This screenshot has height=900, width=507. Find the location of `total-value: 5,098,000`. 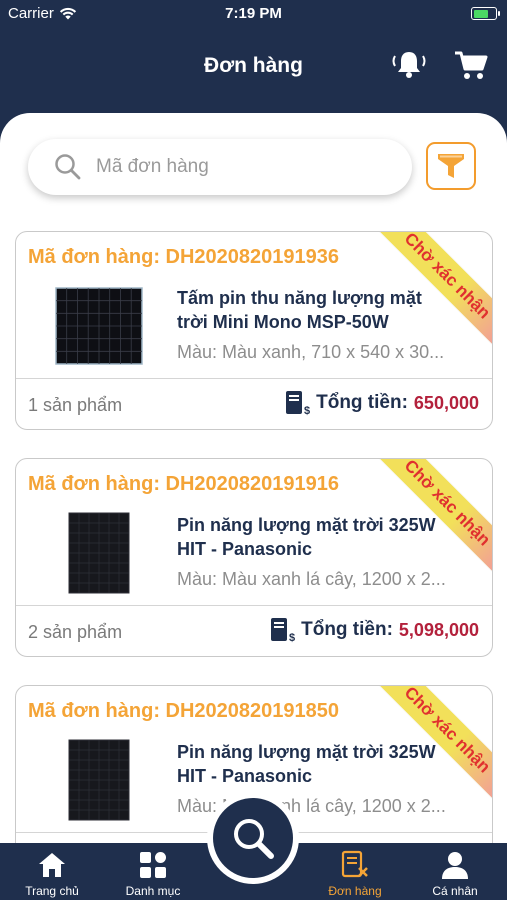

total-value: 5,098,000 is located at coordinates (438, 629).